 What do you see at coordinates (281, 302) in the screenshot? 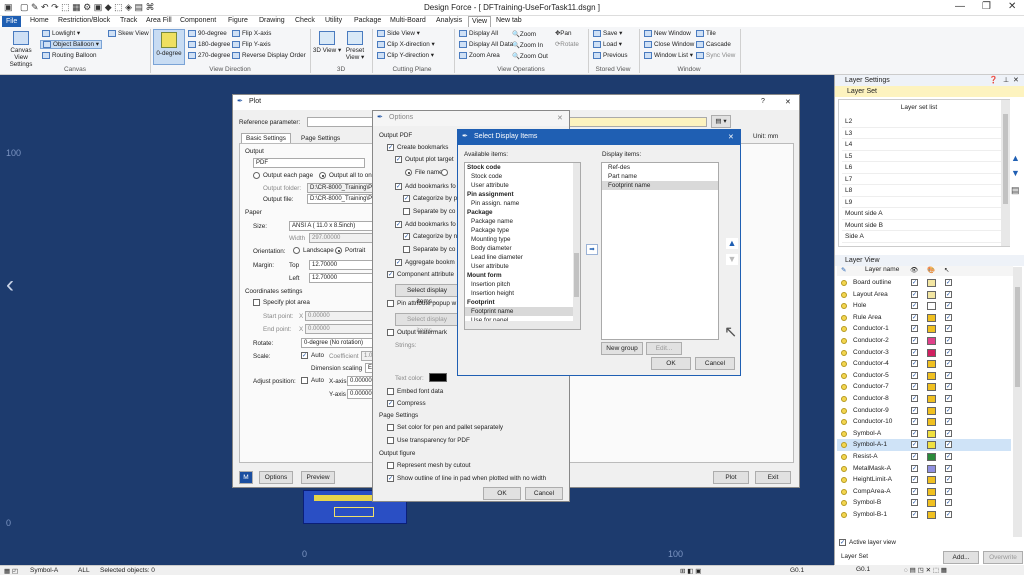
I see `specify-plot-area-checkbox: Specify plot area` at bounding box center [281, 302].